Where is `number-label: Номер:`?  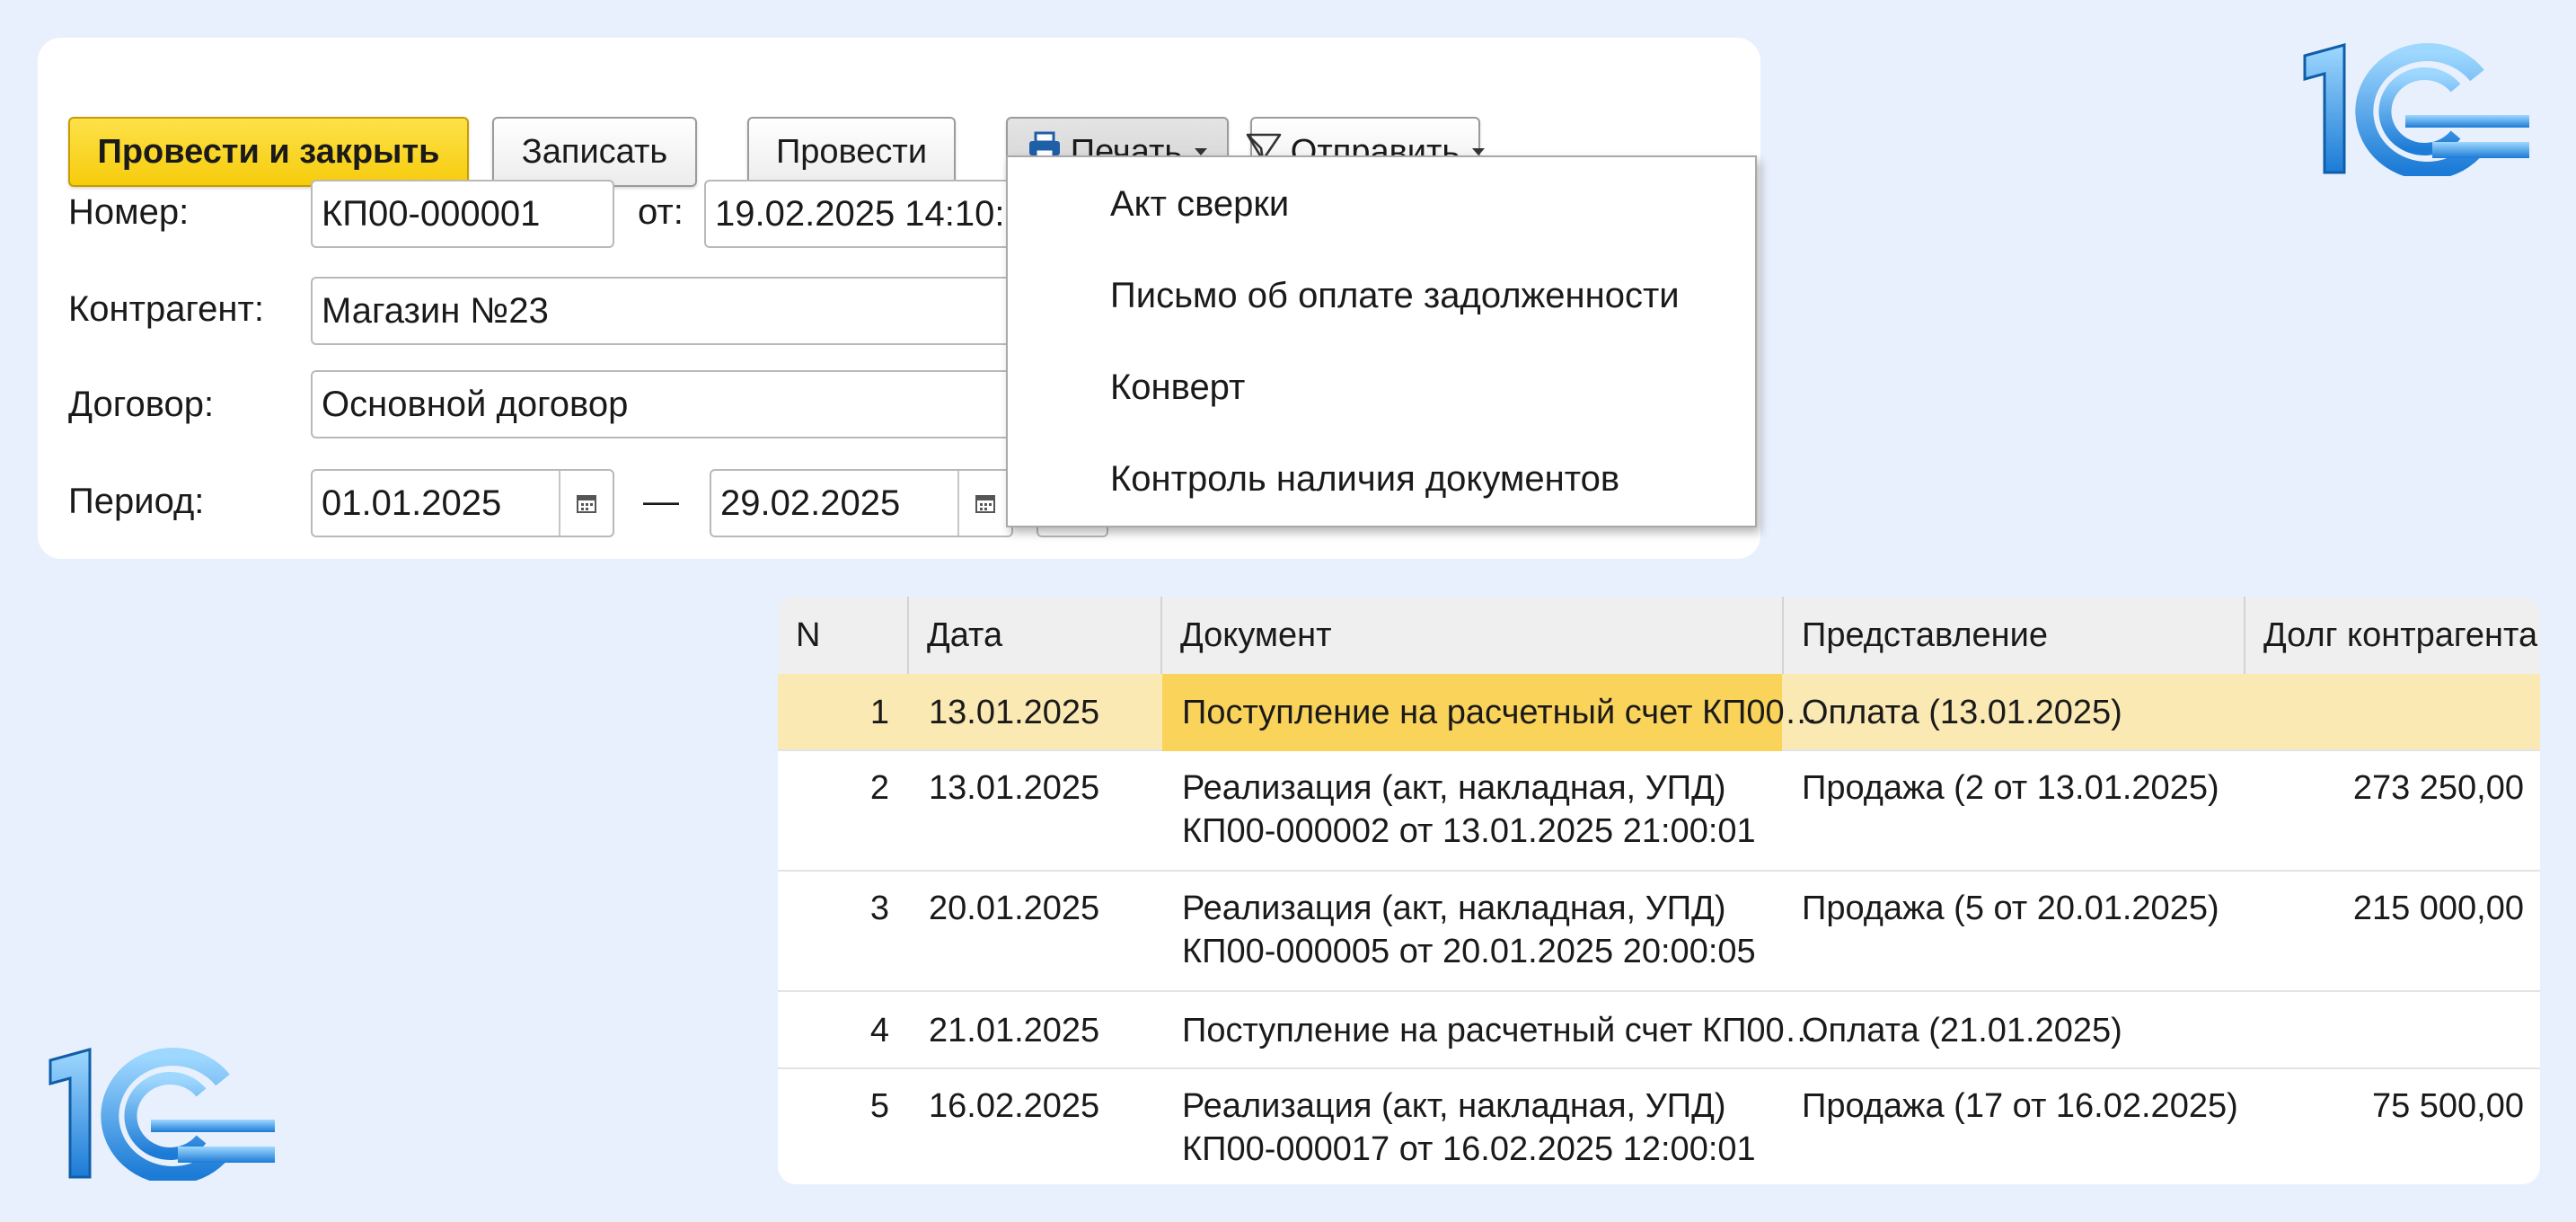
number-label: Номер: is located at coordinates (129, 212).